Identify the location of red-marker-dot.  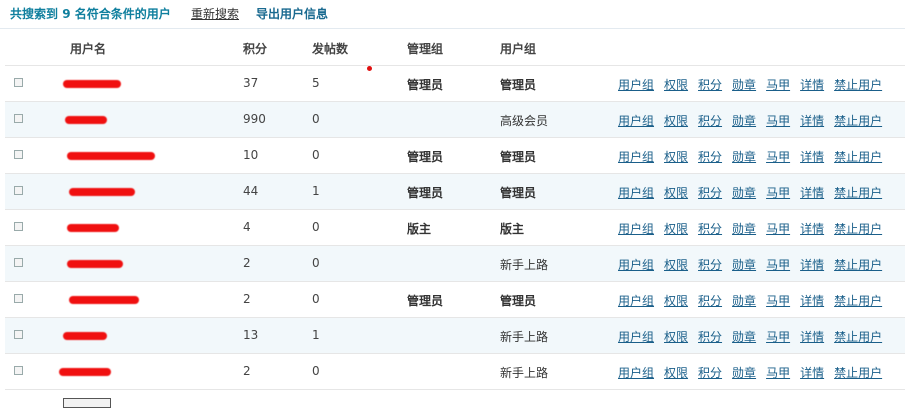
(369, 68).